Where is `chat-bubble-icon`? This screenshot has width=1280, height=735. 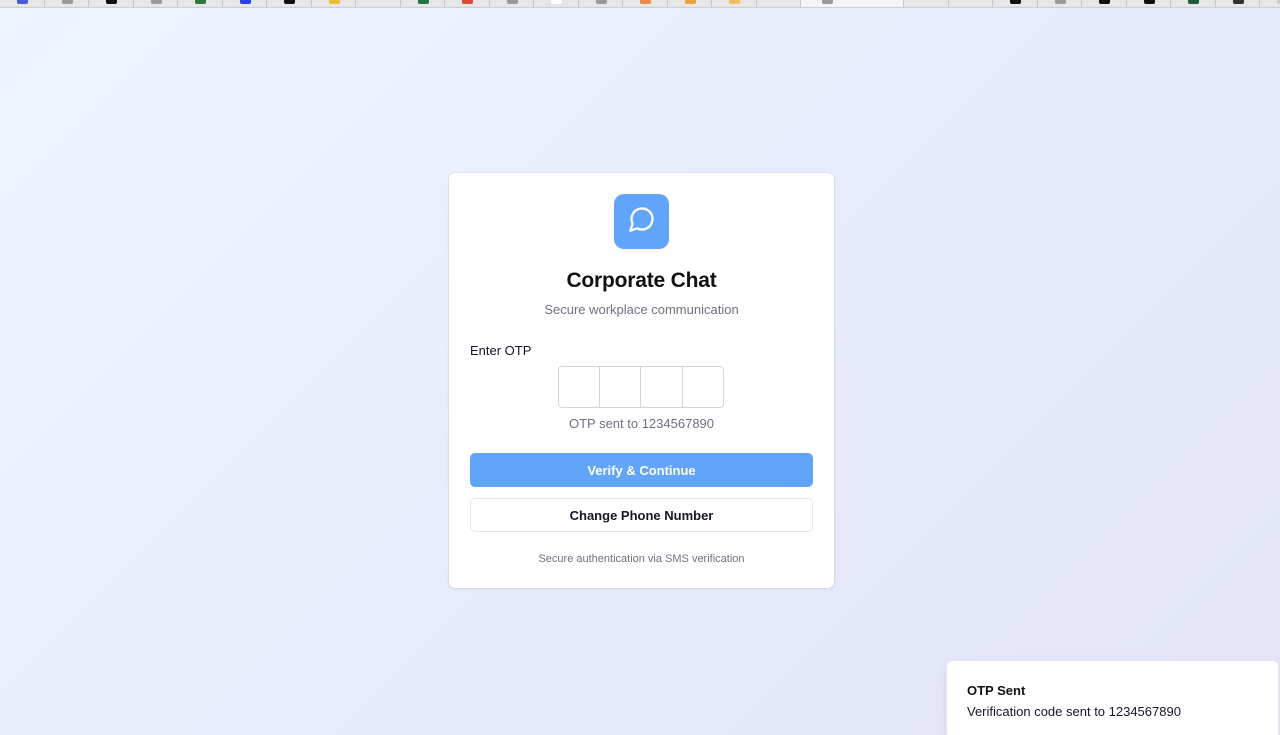 chat-bubble-icon is located at coordinates (642, 221).